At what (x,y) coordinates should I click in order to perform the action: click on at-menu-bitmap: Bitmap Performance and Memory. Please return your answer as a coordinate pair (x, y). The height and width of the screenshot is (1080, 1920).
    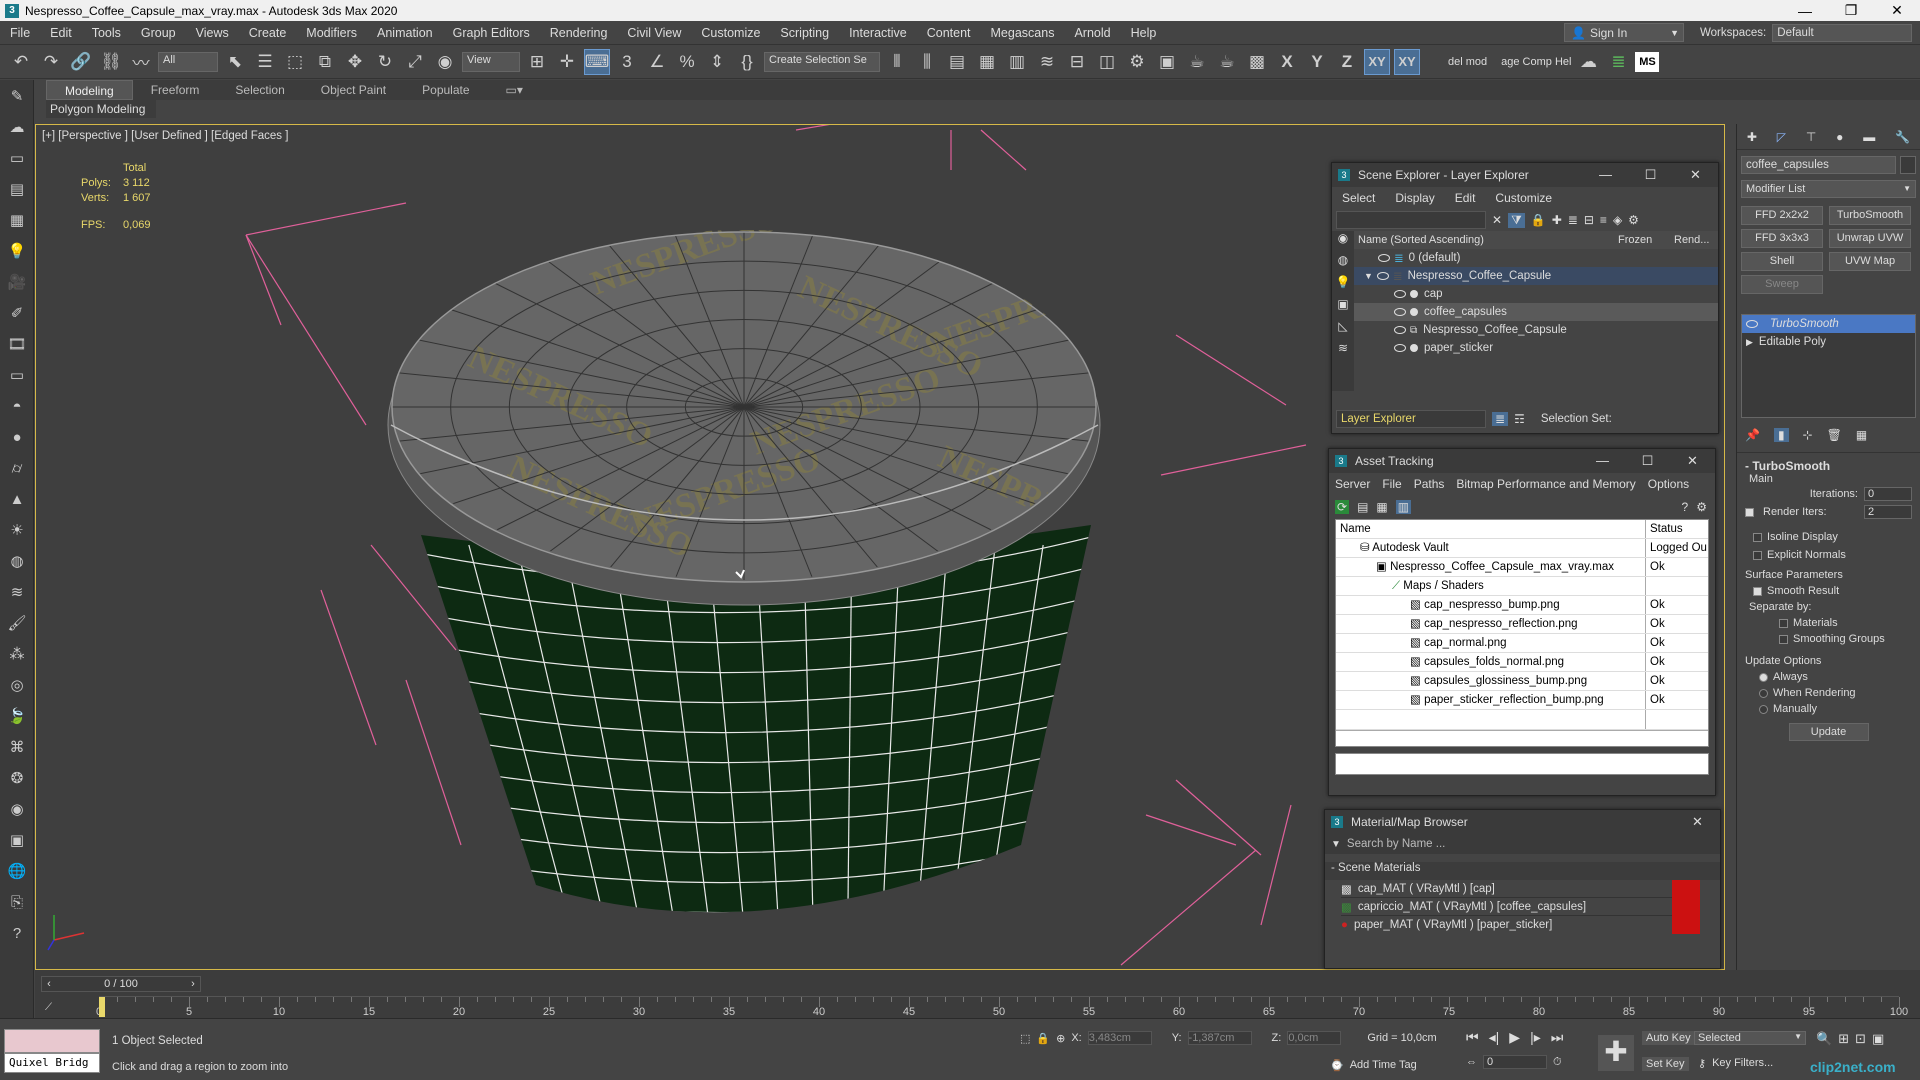
    Looking at the image, I should click on (1545, 484).